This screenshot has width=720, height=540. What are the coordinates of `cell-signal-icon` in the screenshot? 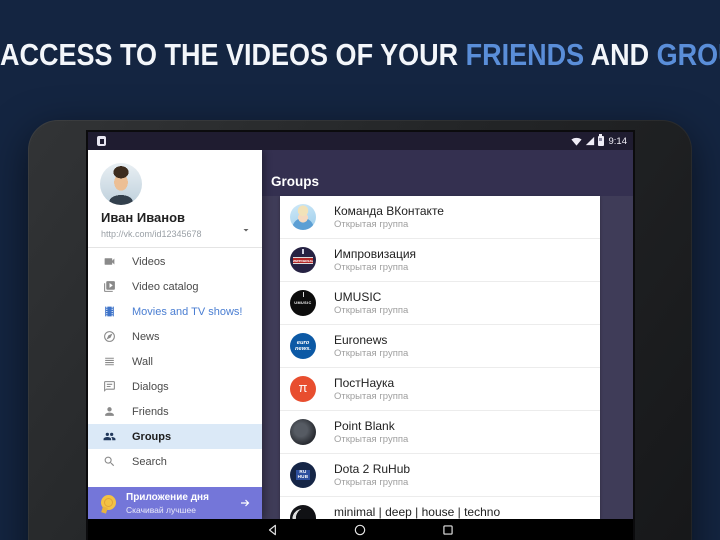 It's located at (589, 141).